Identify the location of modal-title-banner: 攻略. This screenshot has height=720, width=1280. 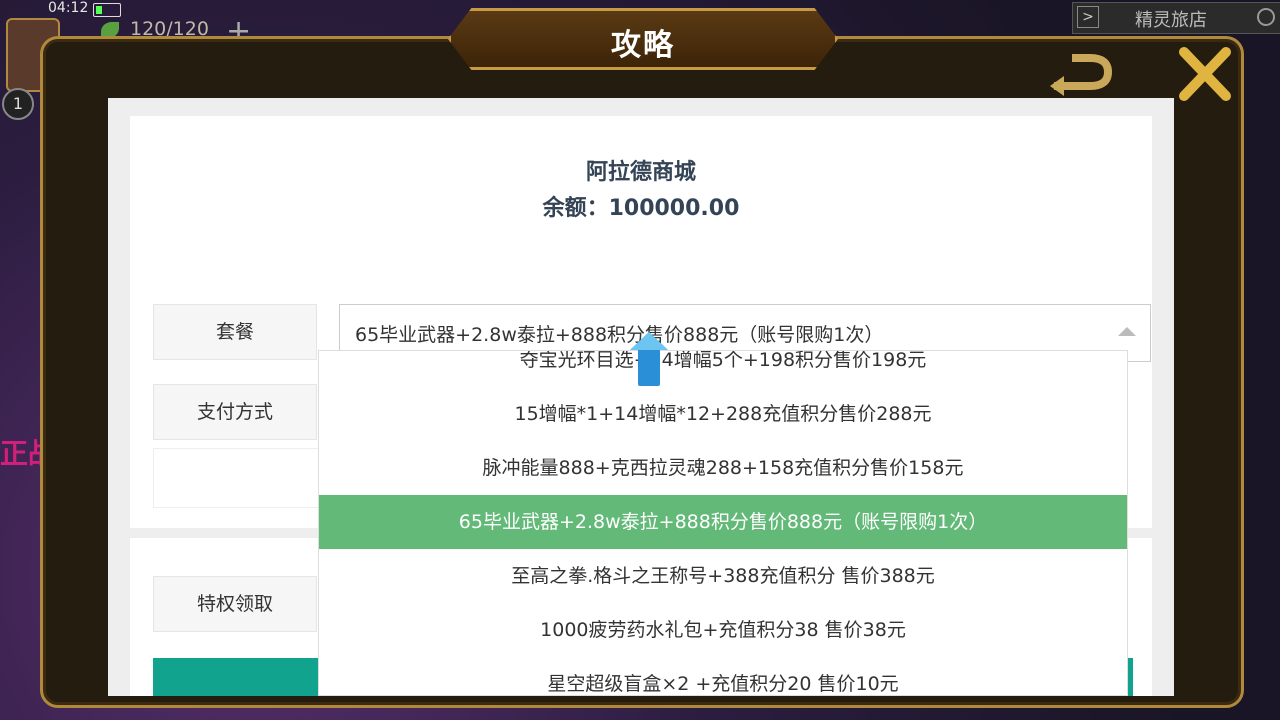
(643, 39).